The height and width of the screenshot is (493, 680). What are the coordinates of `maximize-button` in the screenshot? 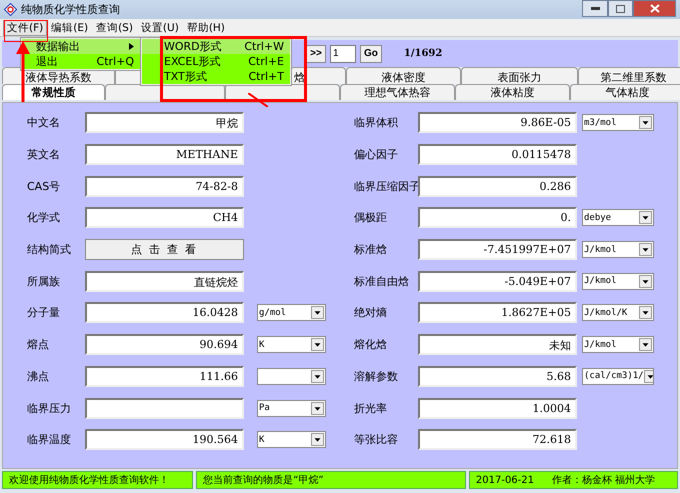 It's located at (620, 8).